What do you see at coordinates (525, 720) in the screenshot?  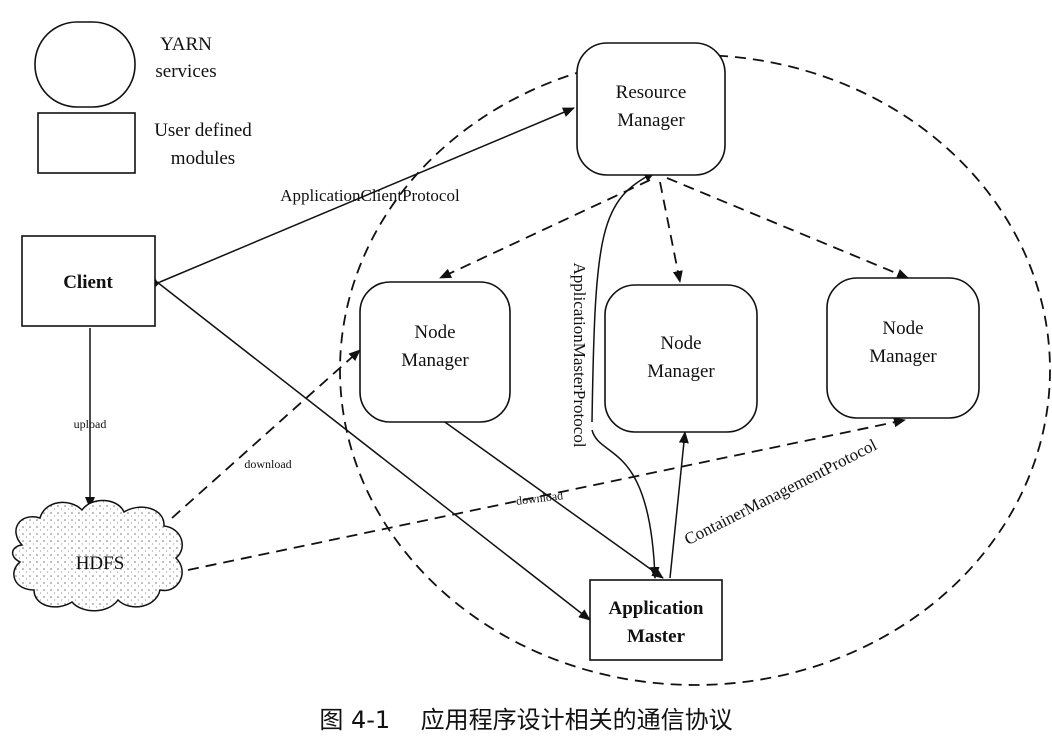 I see `figure-caption: 图 4-1 应用程序设计相关的通信协议` at bounding box center [525, 720].